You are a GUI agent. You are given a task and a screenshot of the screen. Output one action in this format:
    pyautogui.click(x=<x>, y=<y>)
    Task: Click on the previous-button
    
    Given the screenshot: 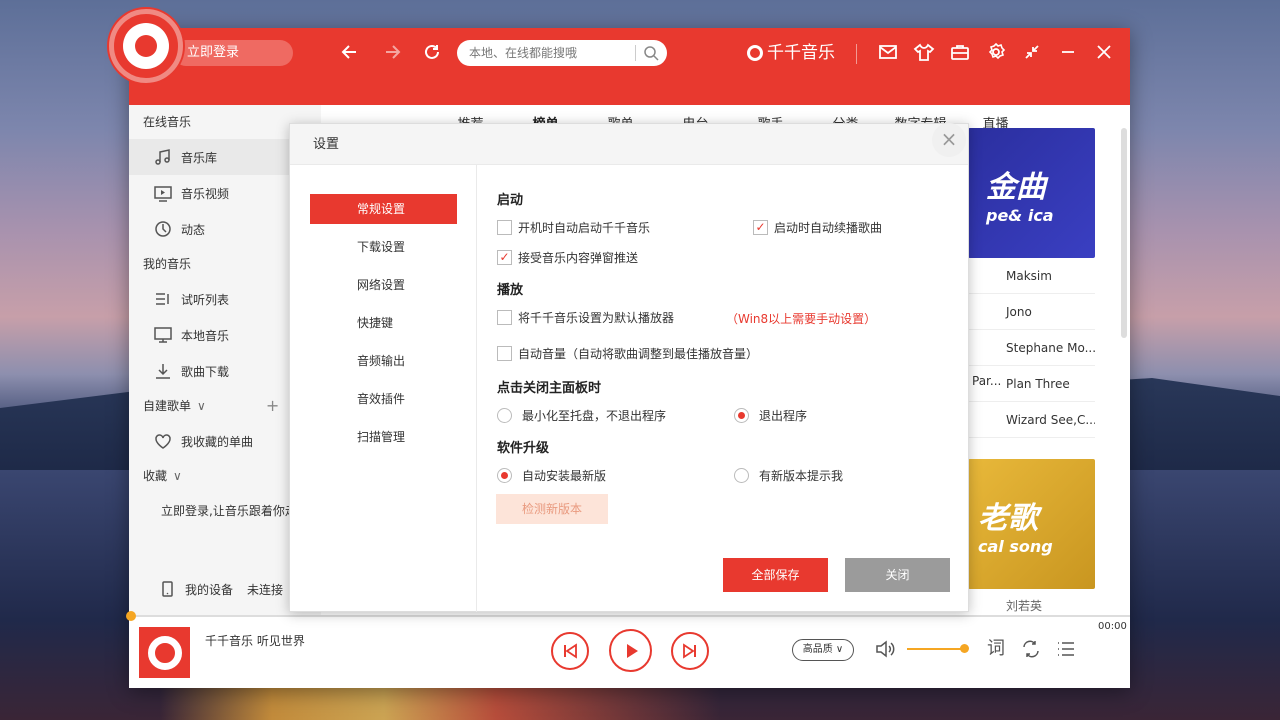 What is the action you would take?
    pyautogui.click(x=570, y=651)
    